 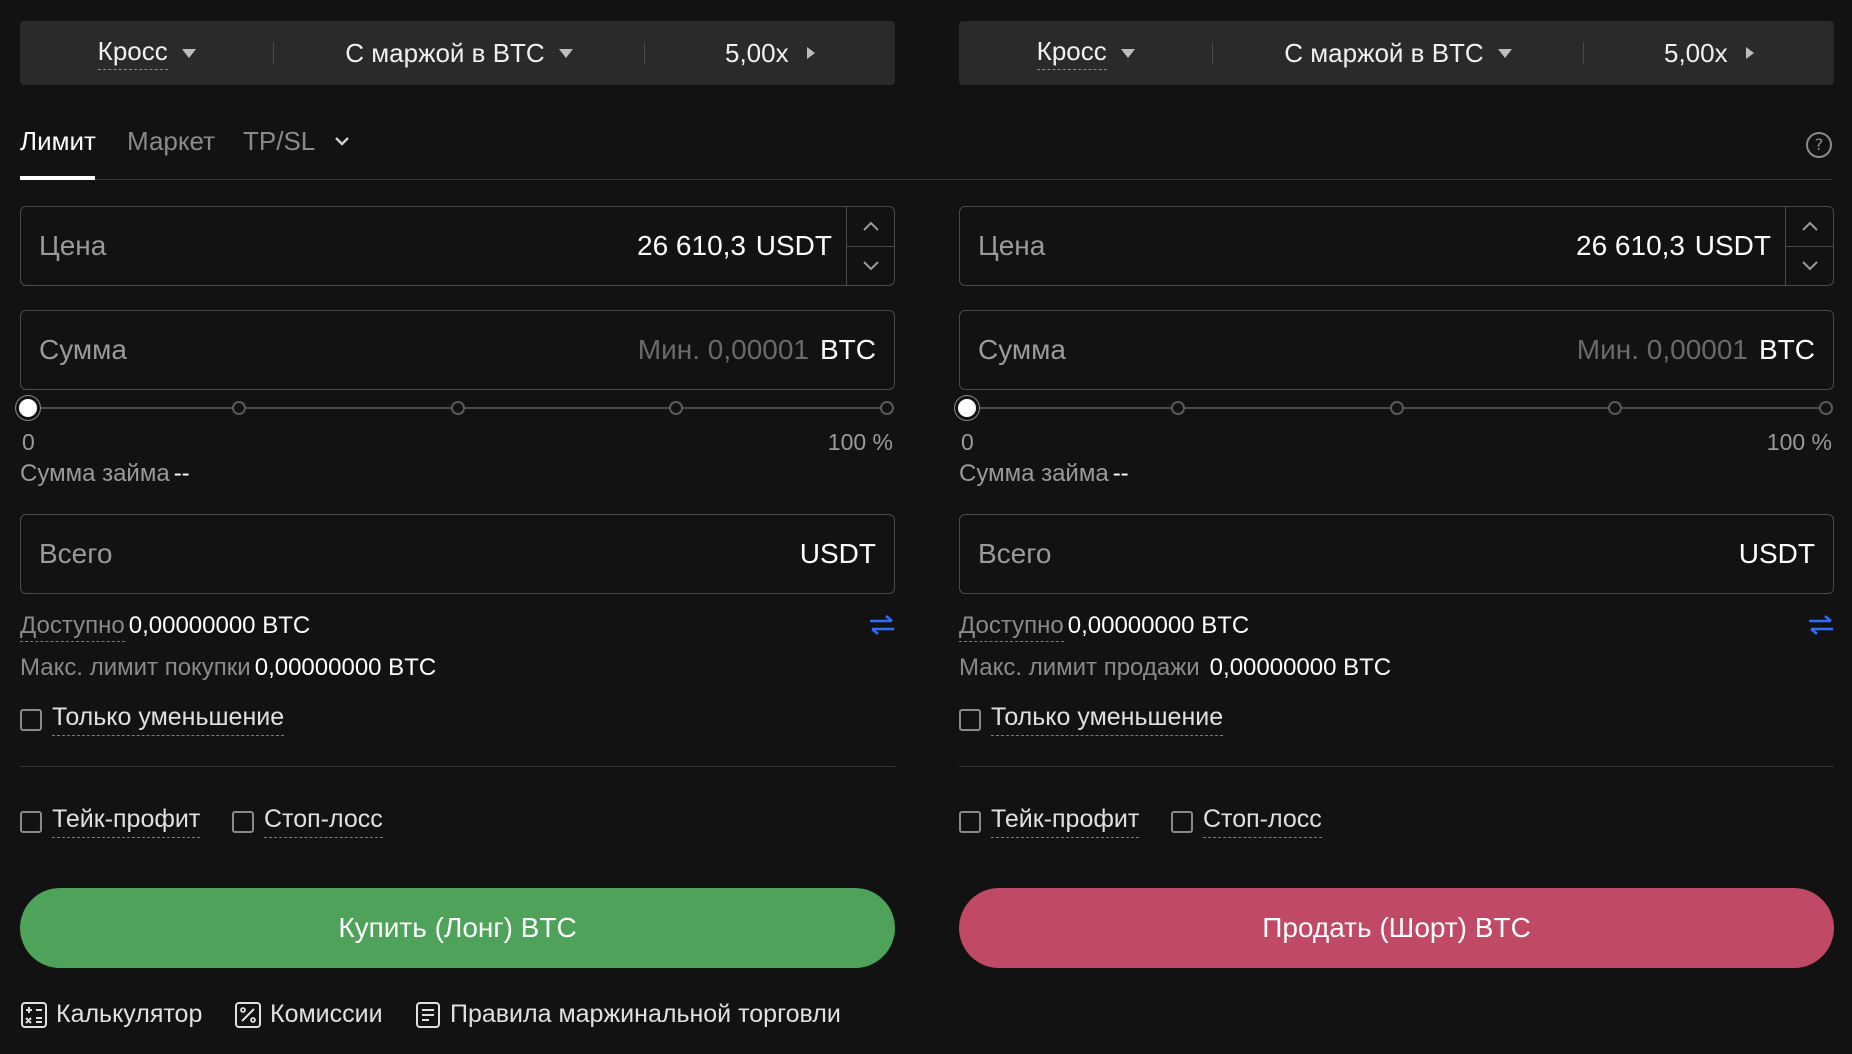 I want to click on calculator-link: Калькулятор, so click(x=111, y=1014).